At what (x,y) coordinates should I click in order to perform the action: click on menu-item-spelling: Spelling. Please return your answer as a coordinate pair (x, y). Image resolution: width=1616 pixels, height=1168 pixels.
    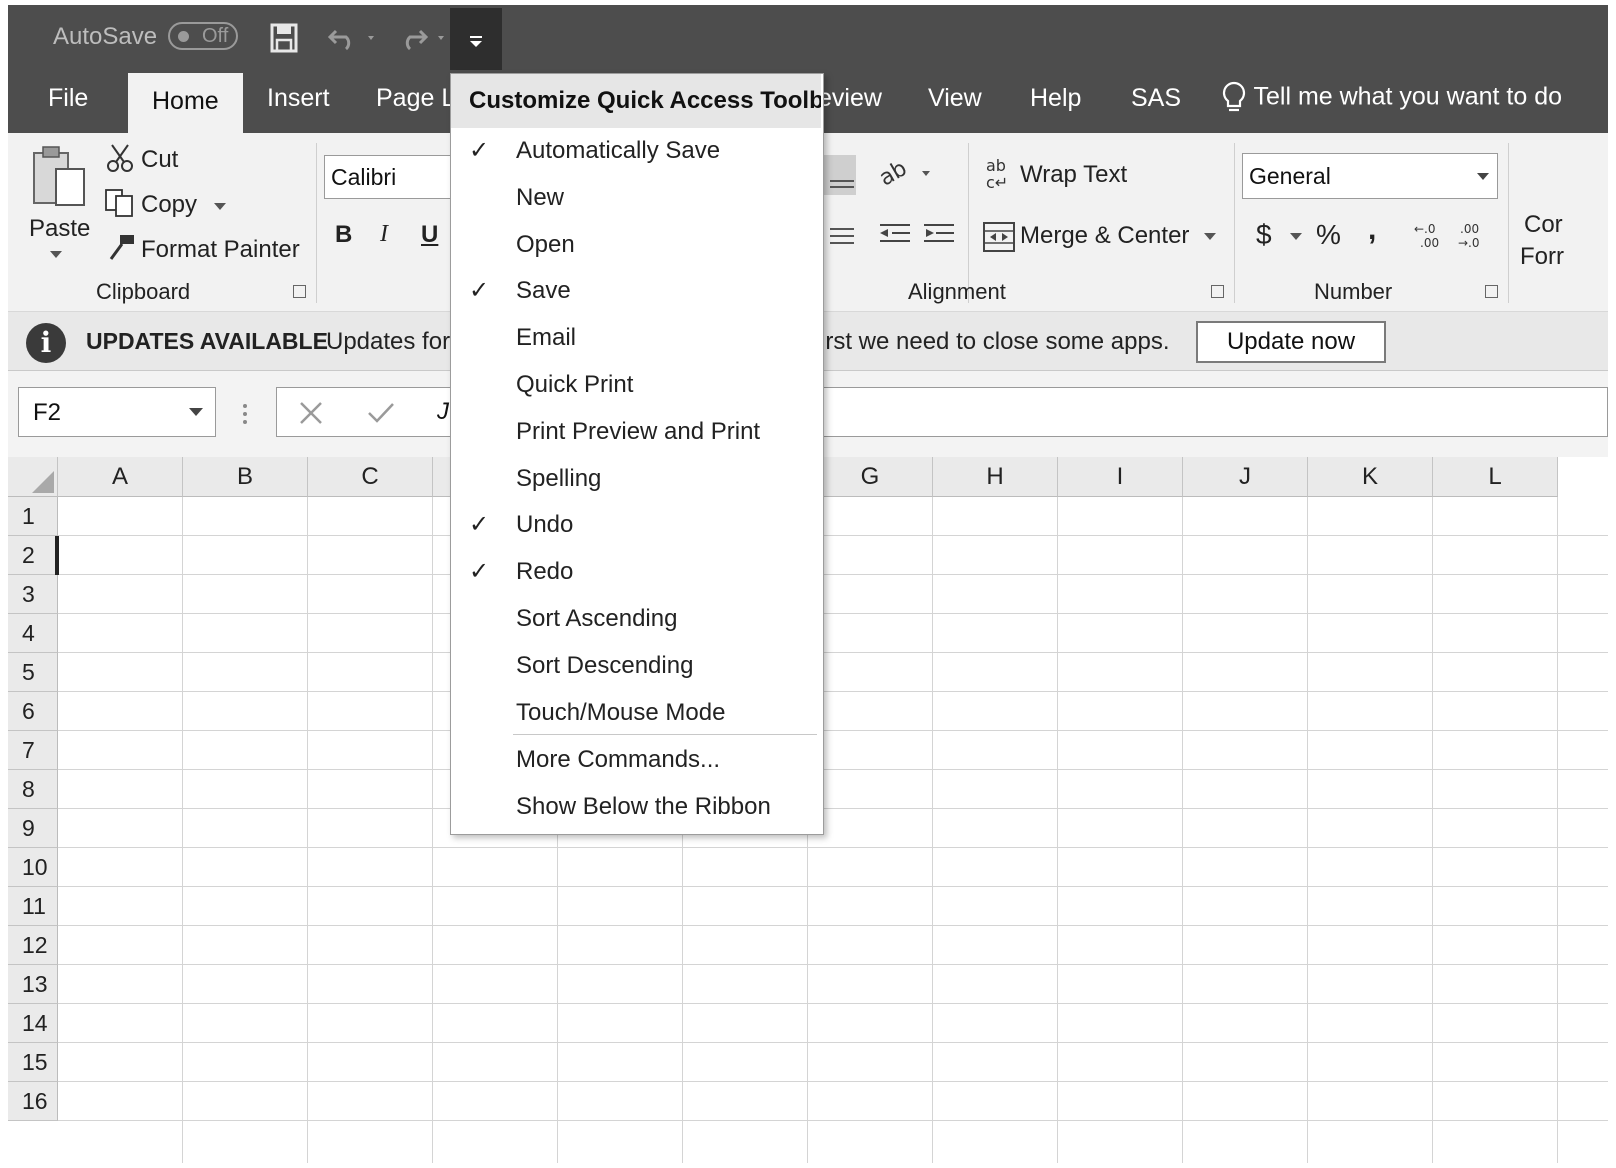
    Looking at the image, I should click on (636, 479).